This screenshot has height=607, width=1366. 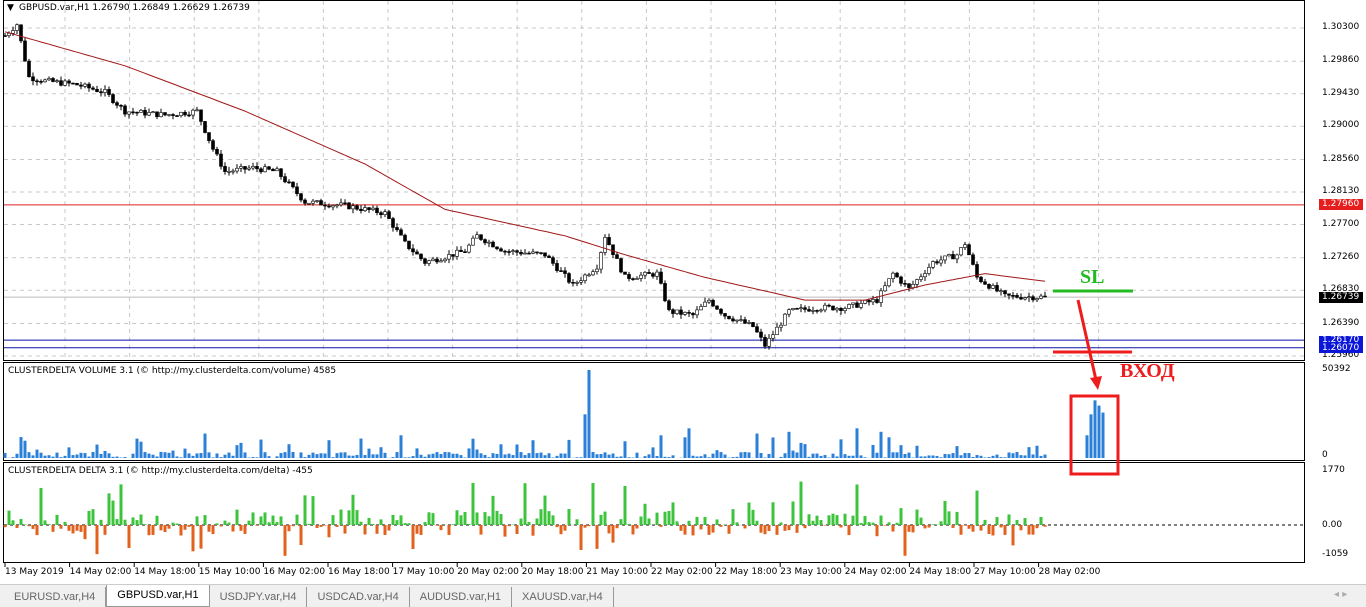 What do you see at coordinates (1325, 455) in the screenshot?
I see `volume-min-label: 0` at bounding box center [1325, 455].